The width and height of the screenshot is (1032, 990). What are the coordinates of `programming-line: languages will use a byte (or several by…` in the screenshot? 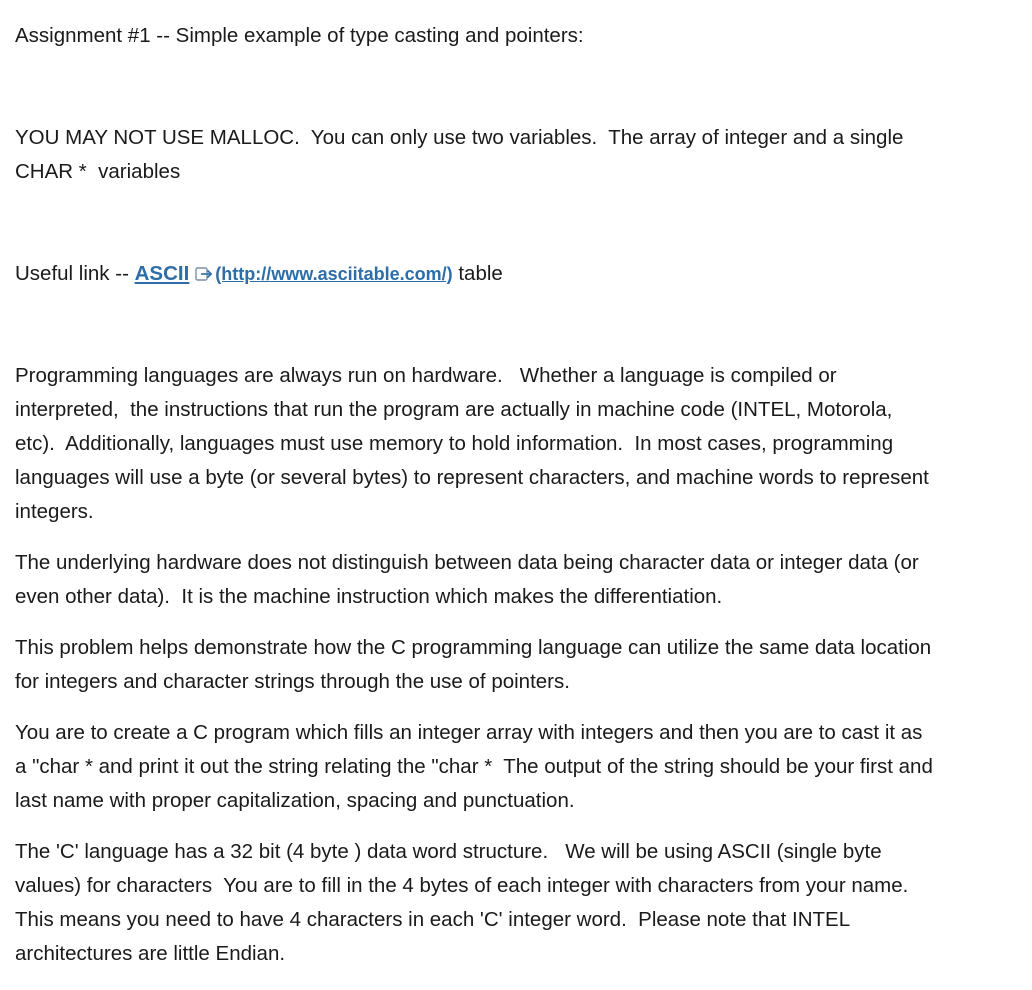 It's located at (472, 477).